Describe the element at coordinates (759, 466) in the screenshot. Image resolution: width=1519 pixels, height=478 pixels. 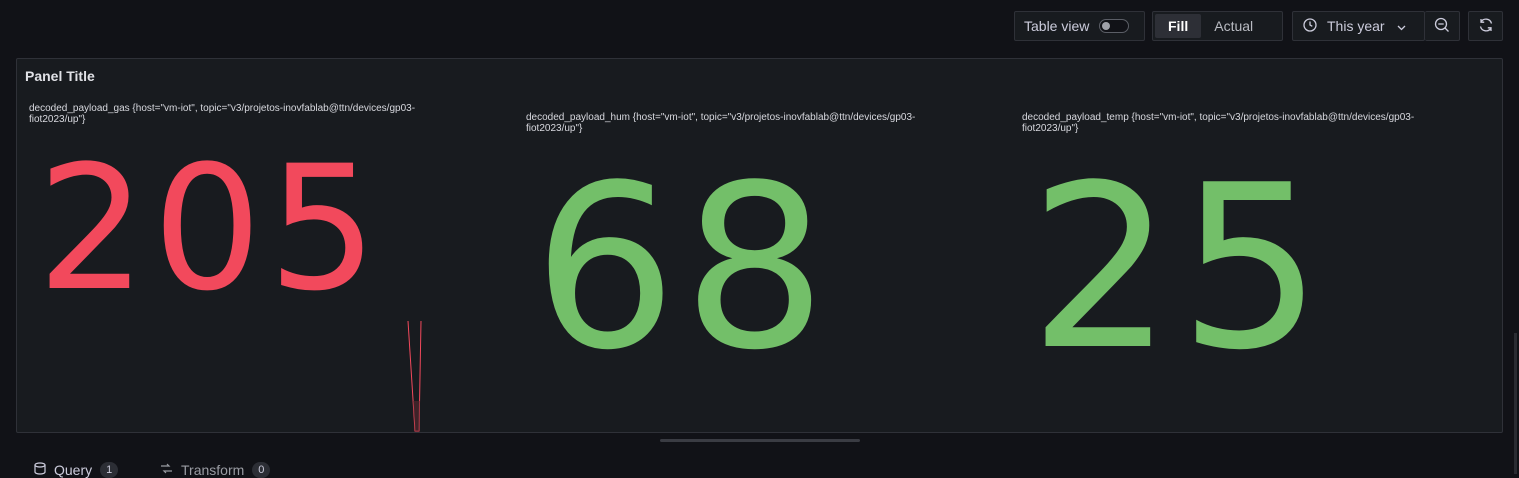
I see `editor-tabs: Query 1 Transform 0` at that location.